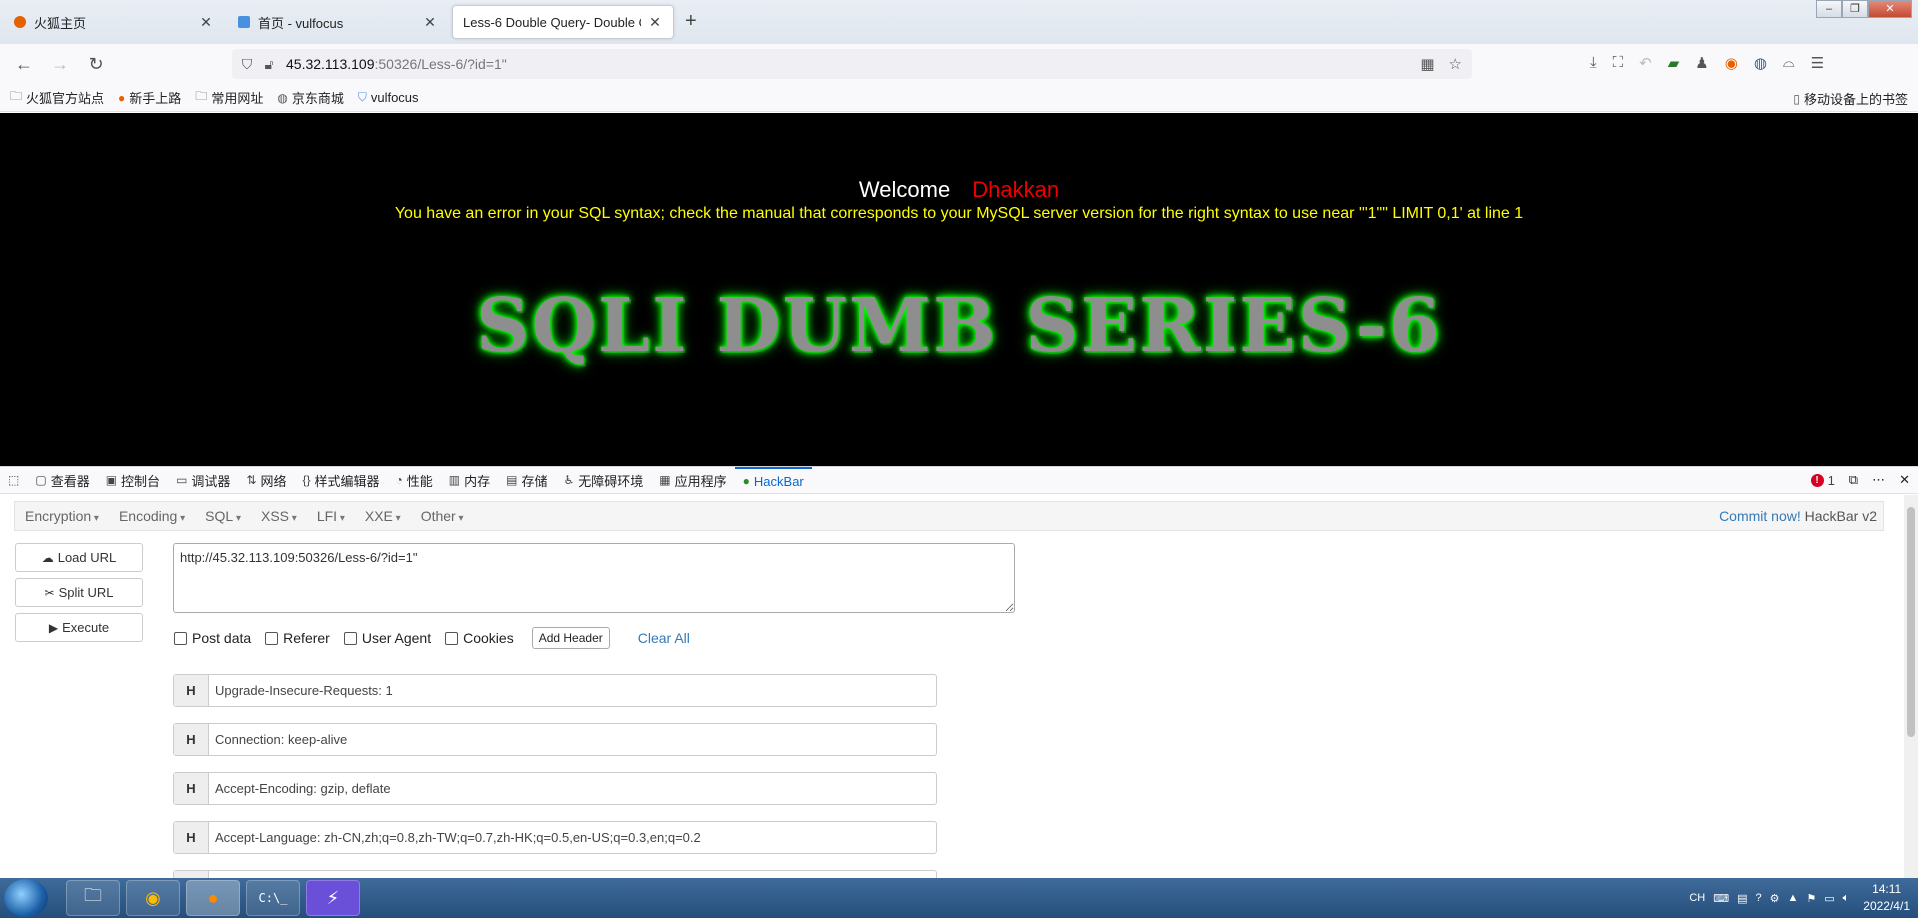  Describe the element at coordinates (1850, 98) in the screenshot. I see `mobile-bookmarks: ▯ 移动设备上的书签` at that location.